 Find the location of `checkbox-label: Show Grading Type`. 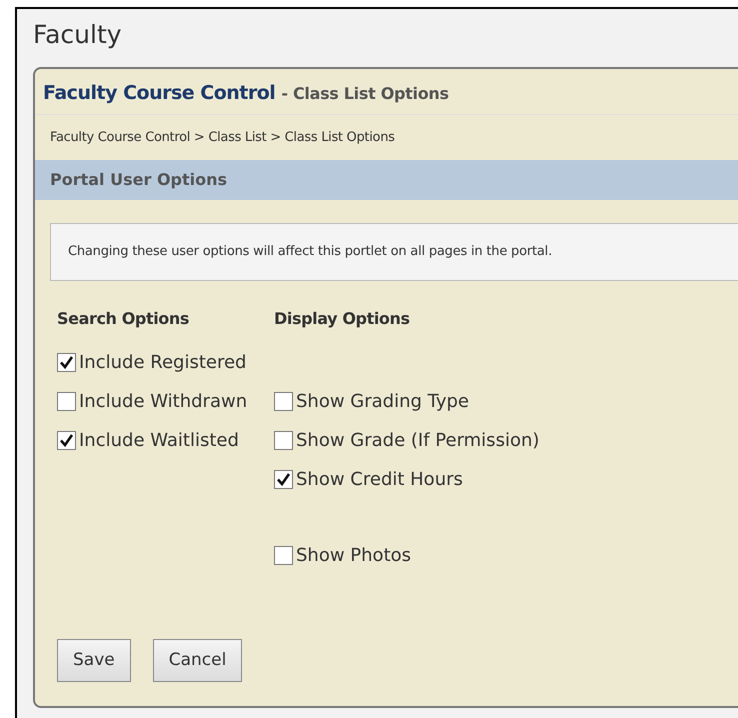

checkbox-label: Show Grading Type is located at coordinates (382, 402).